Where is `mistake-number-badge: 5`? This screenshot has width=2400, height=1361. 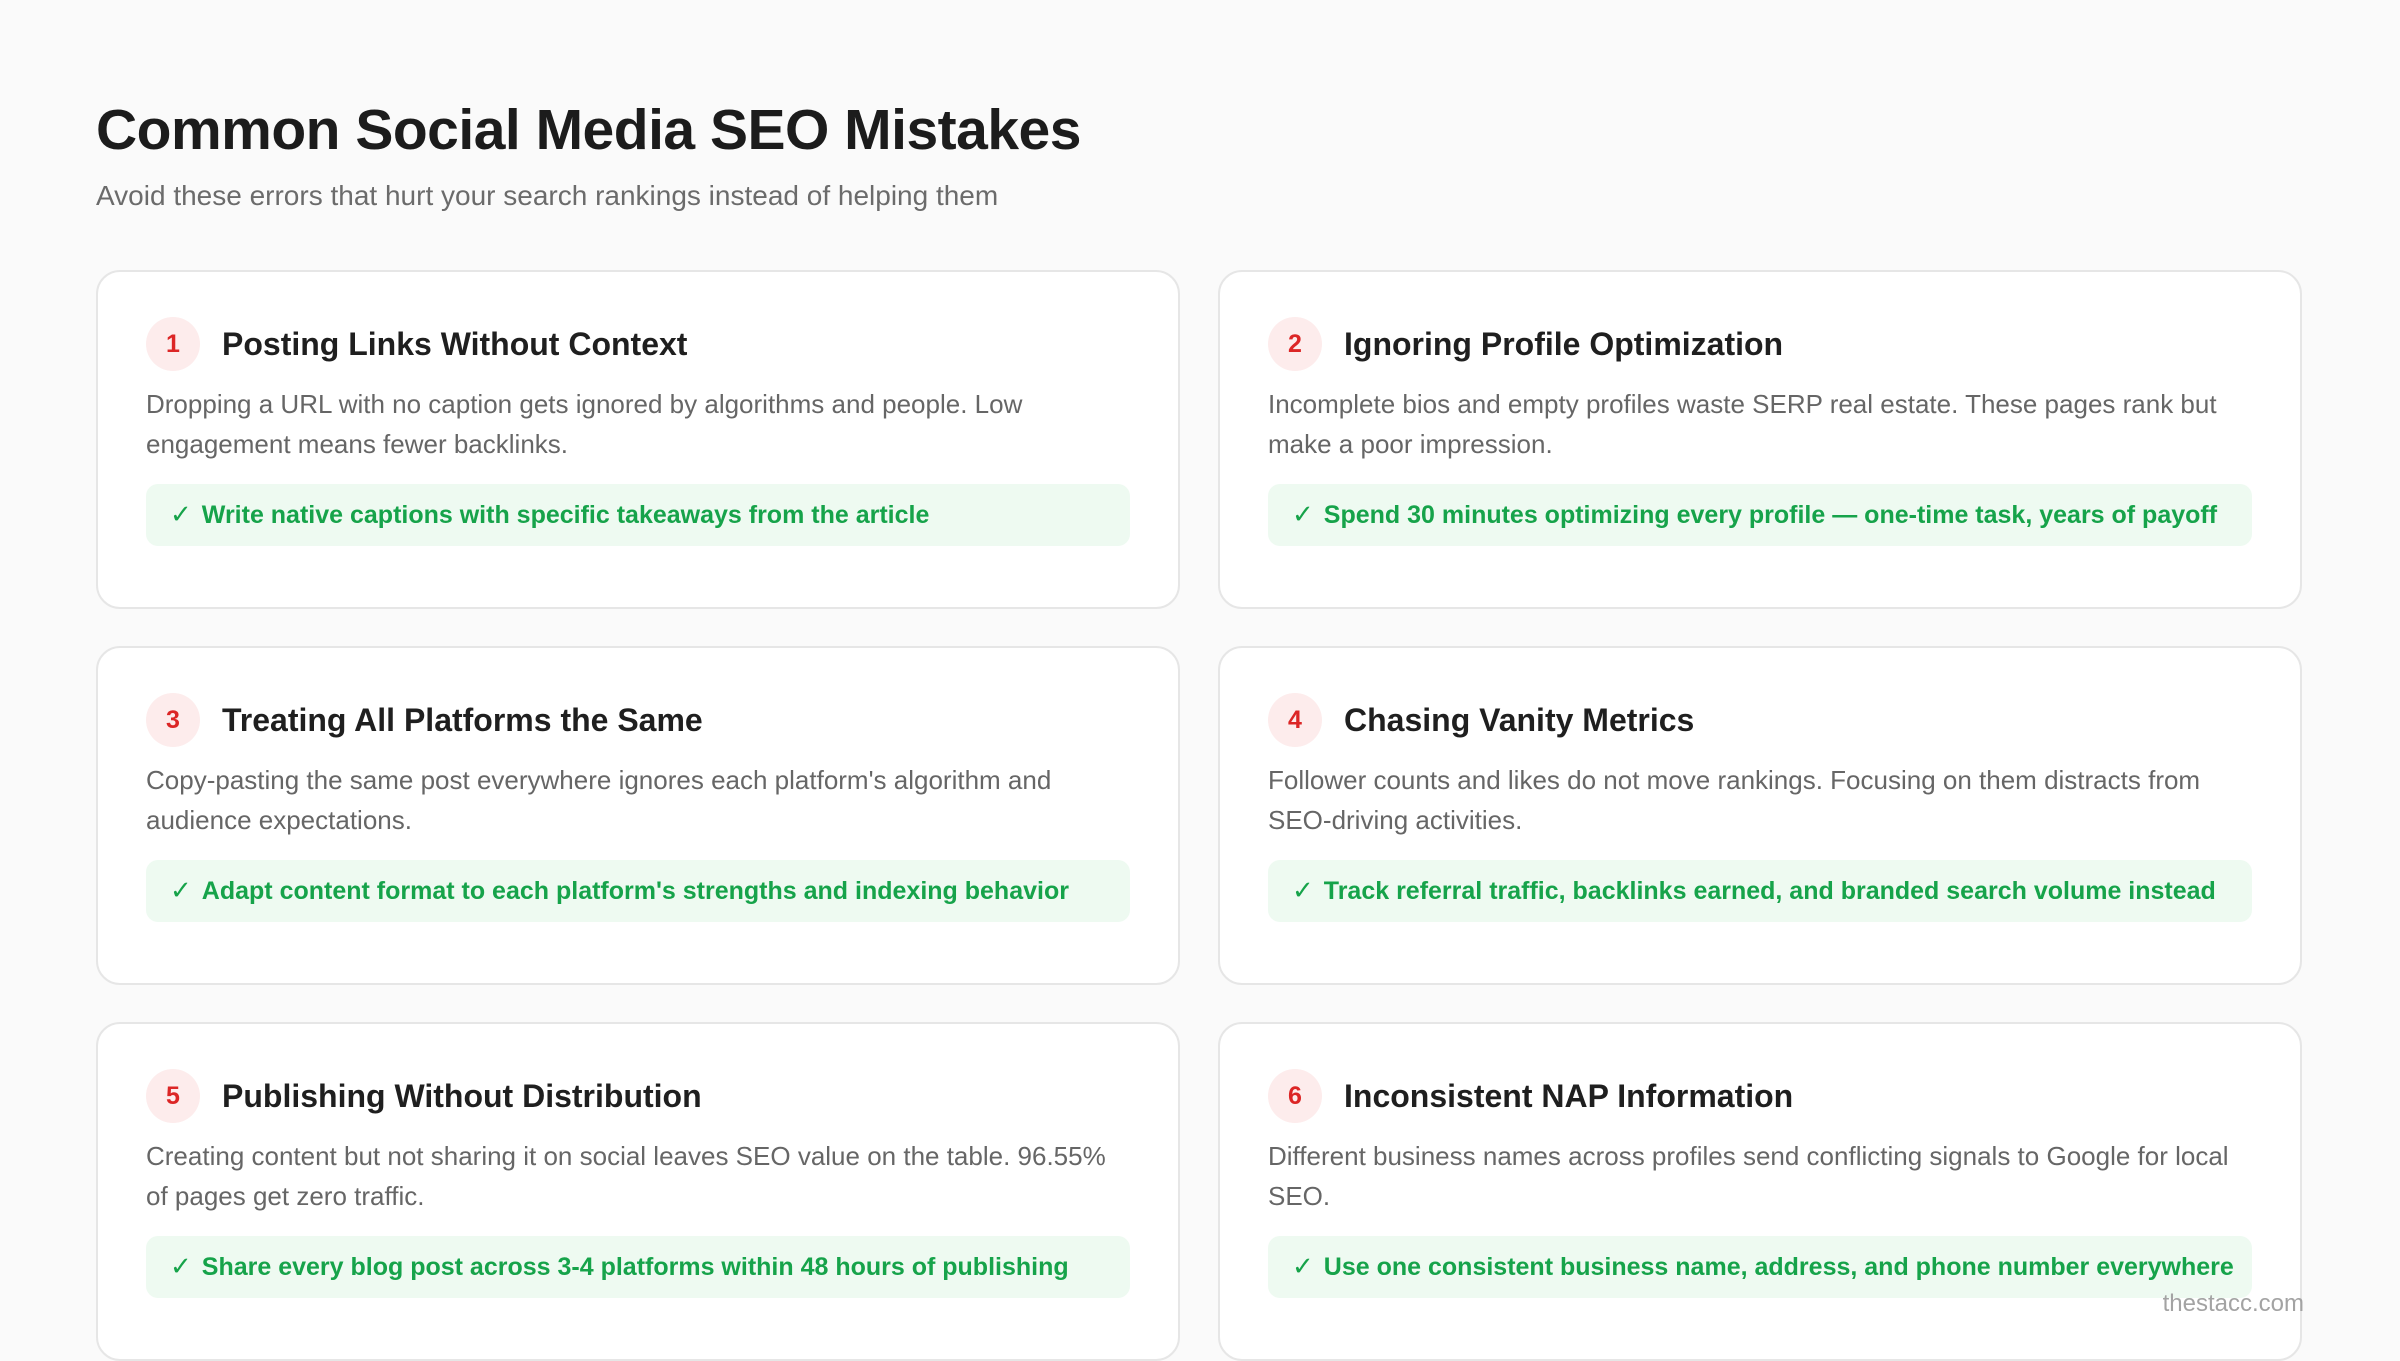
mistake-number-badge: 5 is located at coordinates (173, 1096).